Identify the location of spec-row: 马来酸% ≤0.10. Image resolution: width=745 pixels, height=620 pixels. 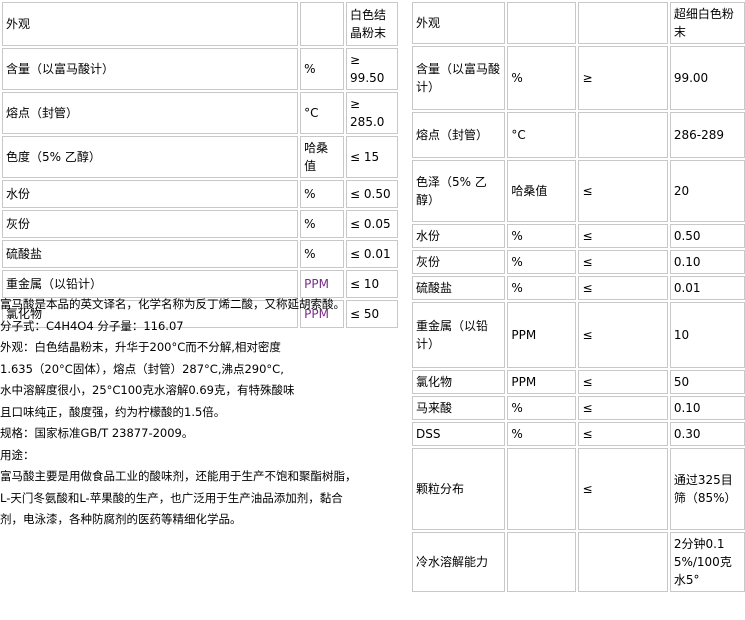
(578, 408).